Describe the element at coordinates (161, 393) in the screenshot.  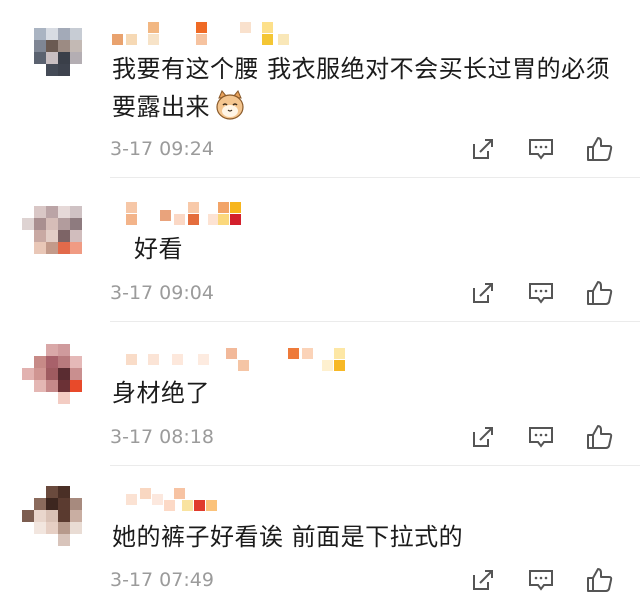
I see `comment-text: 身材绝了` at that location.